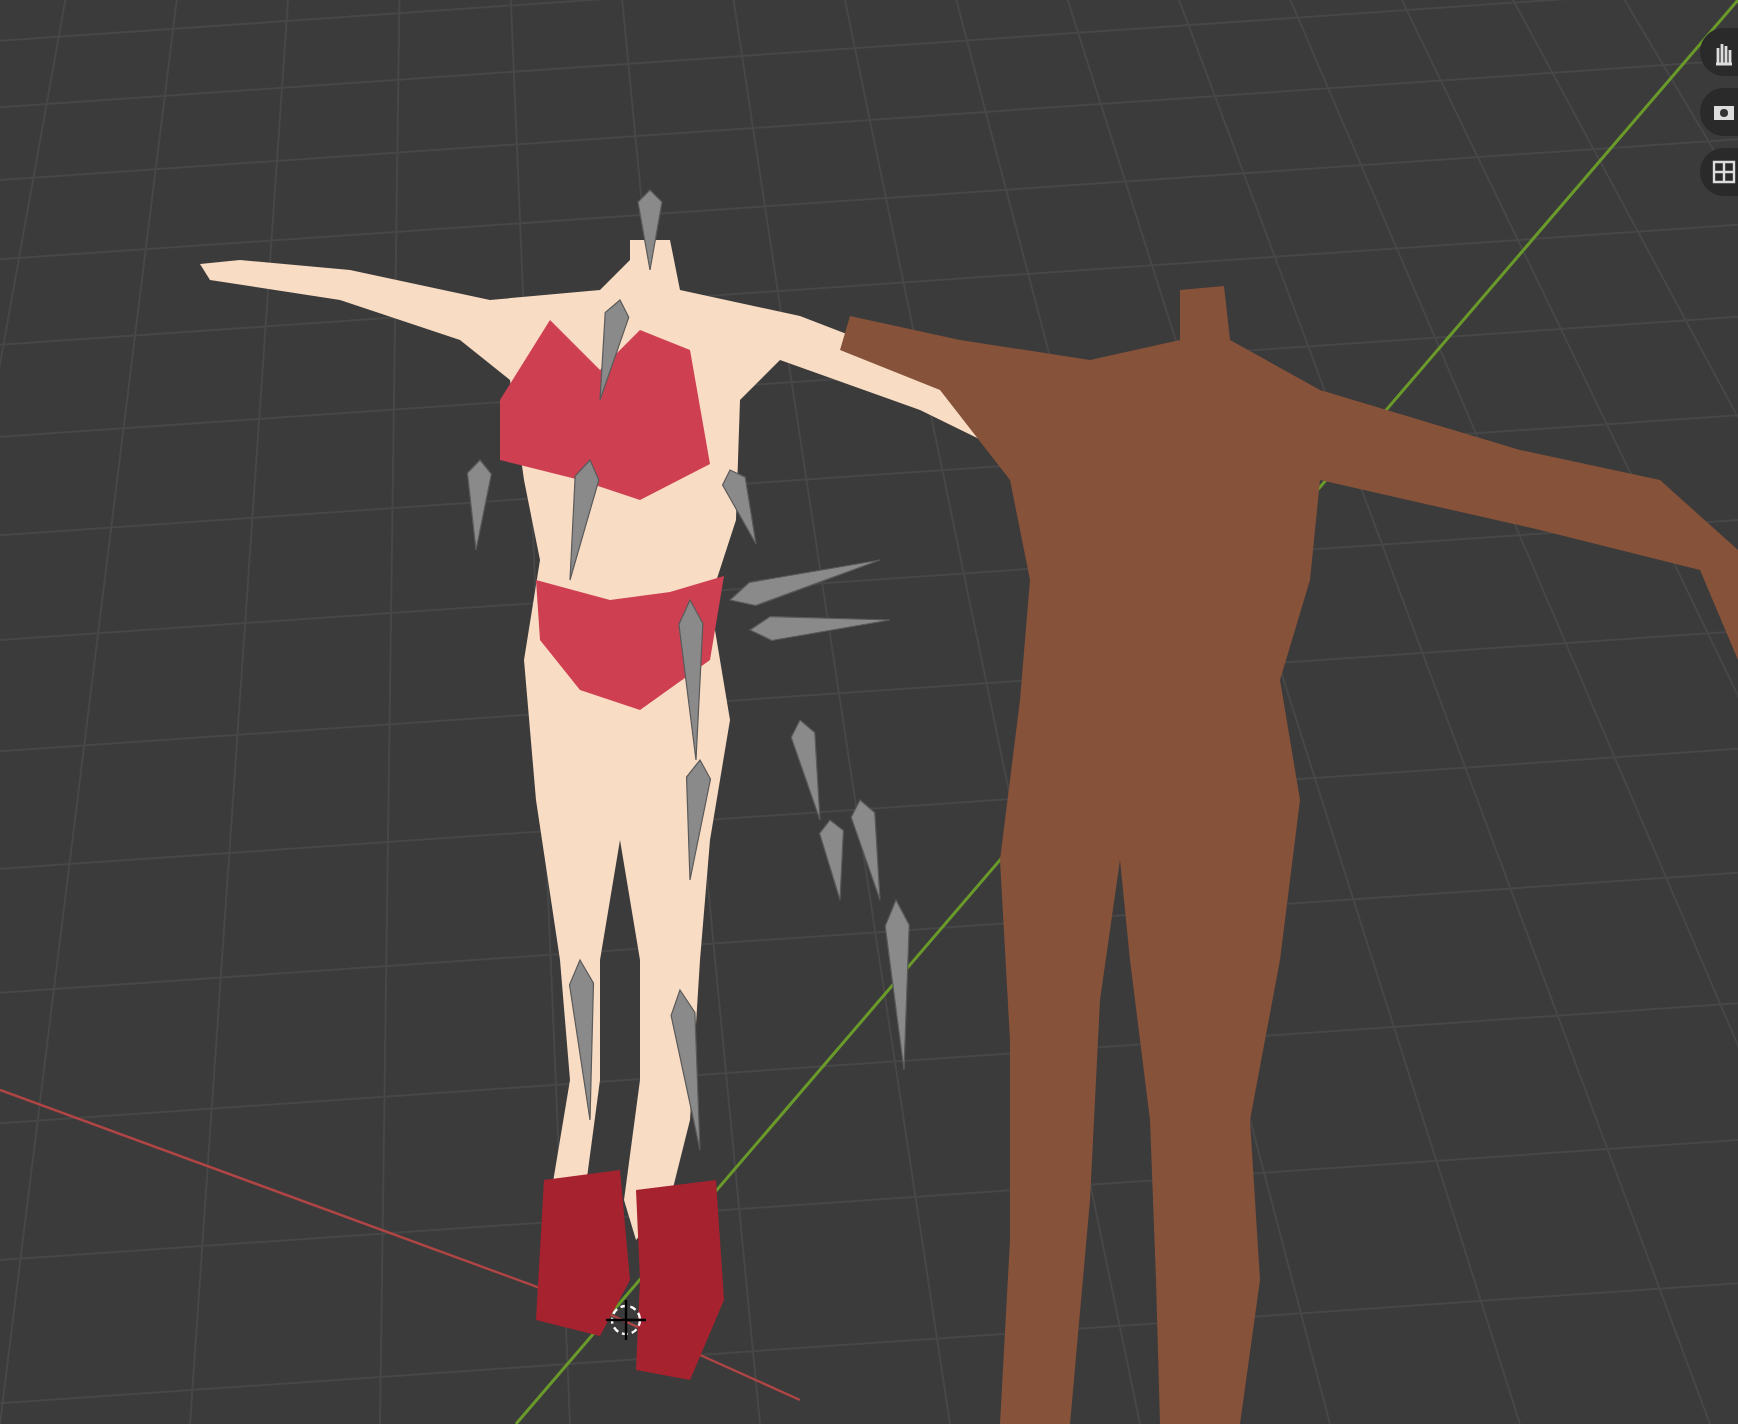 Image resolution: width=1738 pixels, height=1424 pixels. Describe the element at coordinates (626, 1320) in the screenshot. I see `3d-cursor-icon` at that location.